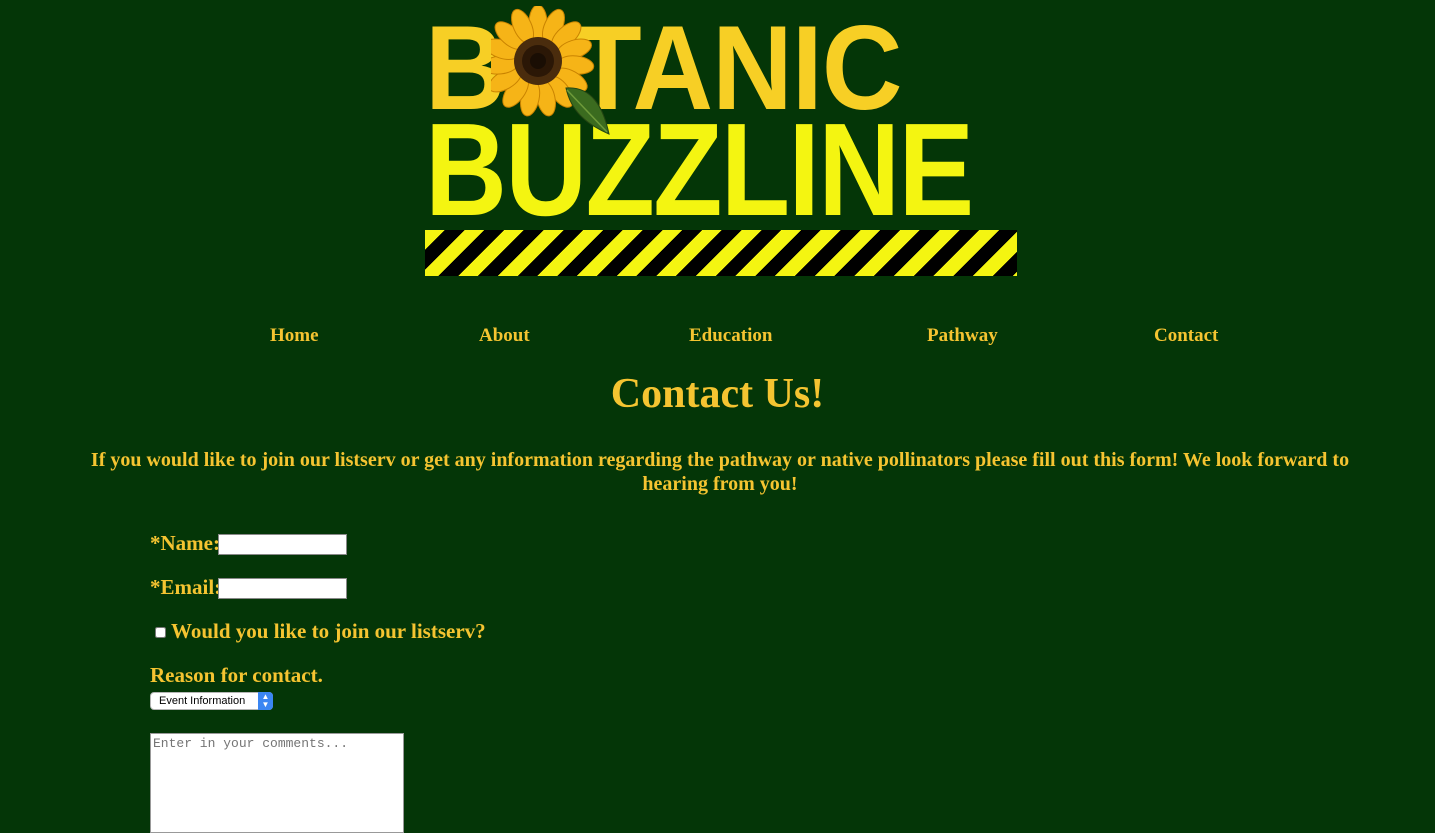 This screenshot has height=833, width=1435. Describe the element at coordinates (282, 544) in the screenshot. I see `name-input` at that location.